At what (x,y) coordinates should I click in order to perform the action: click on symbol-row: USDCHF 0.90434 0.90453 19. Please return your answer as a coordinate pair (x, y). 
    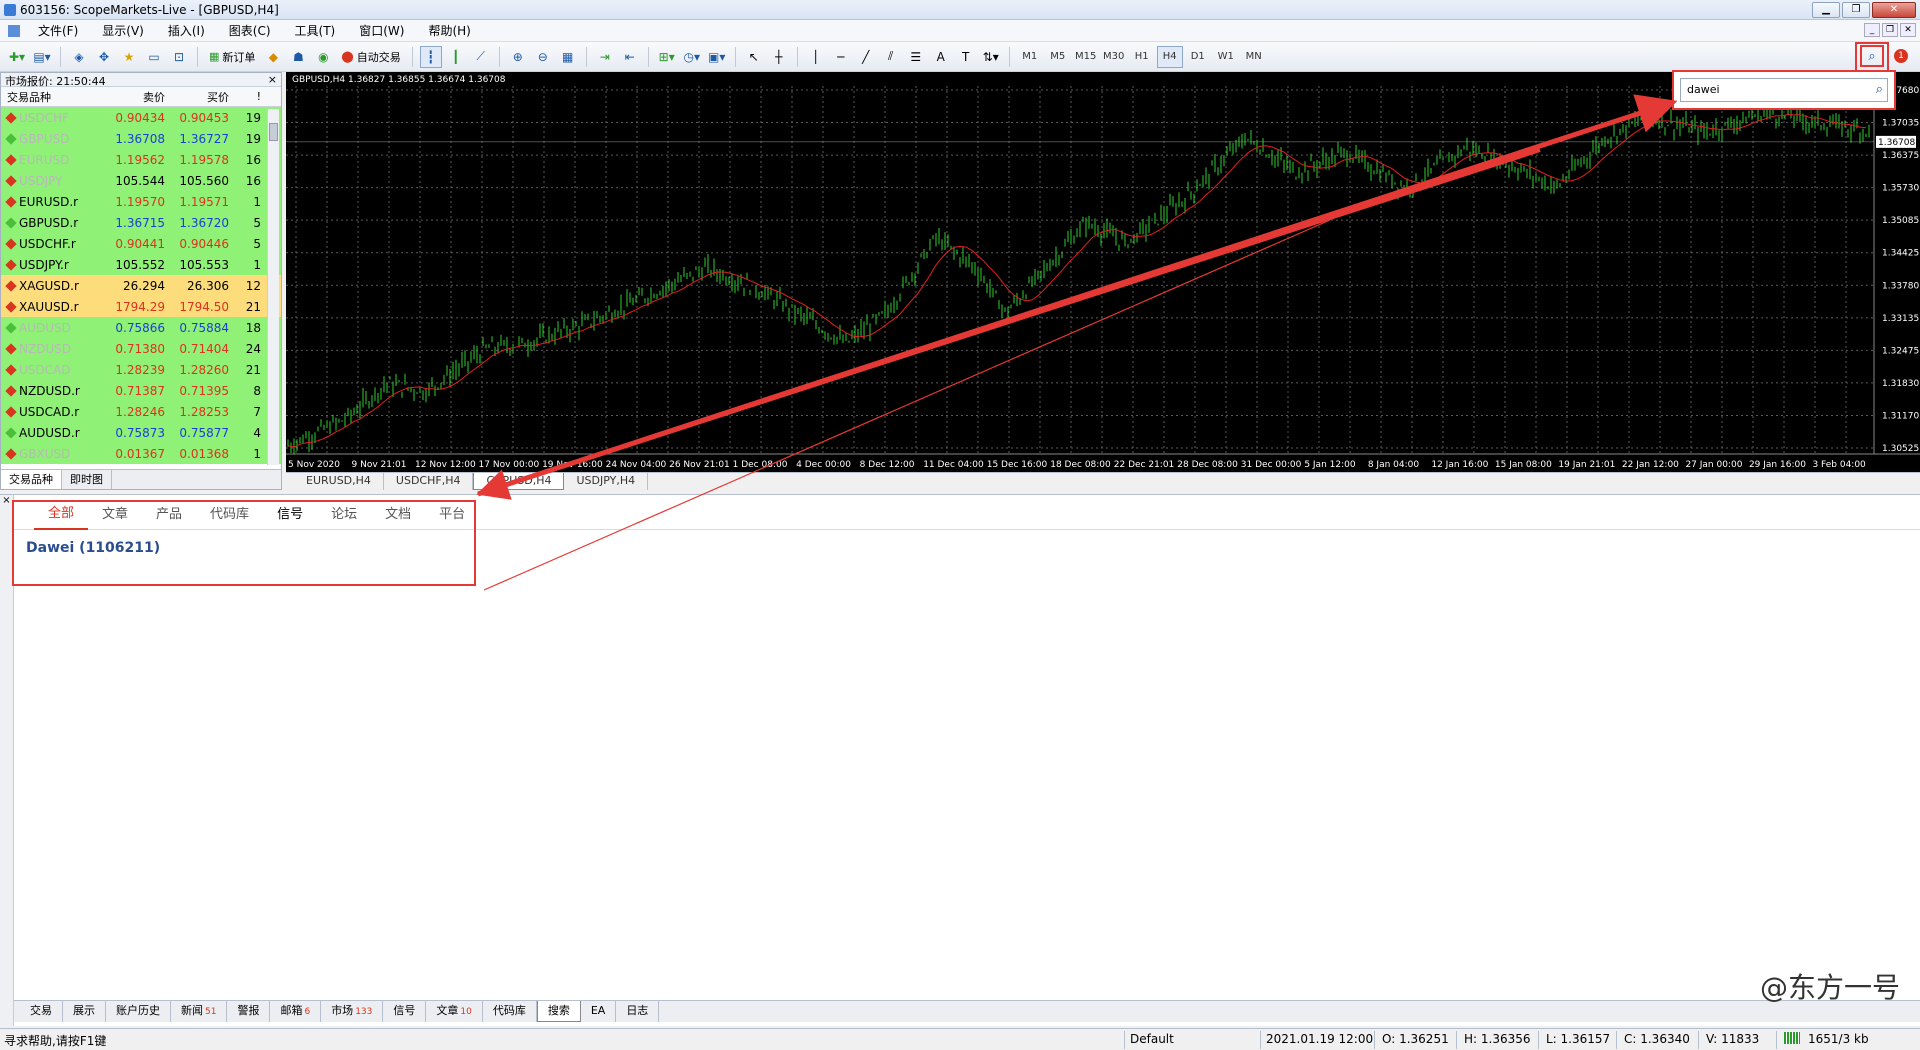
    Looking at the image, I should click on (141, 117).